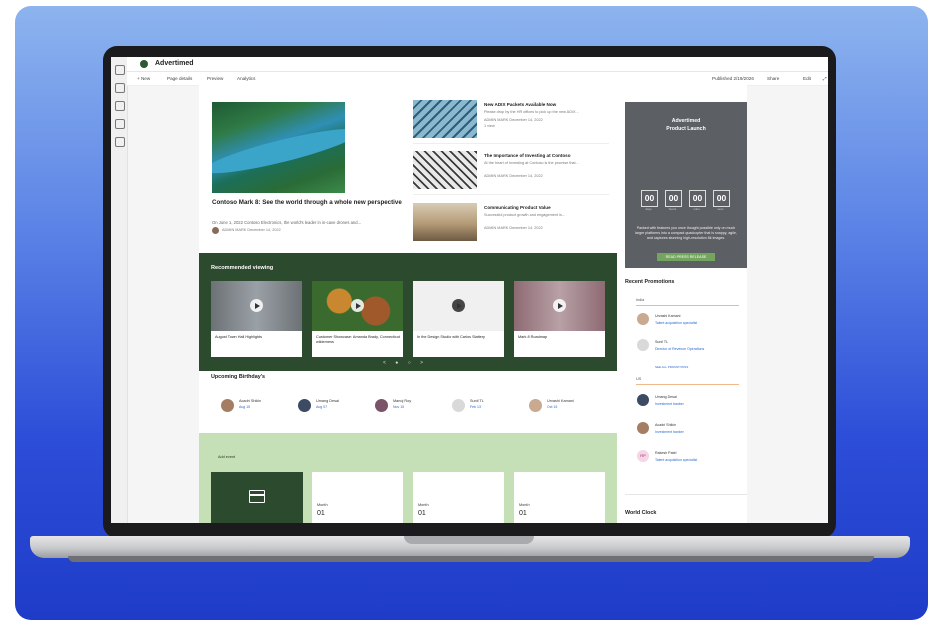 The image size is (941, 623). What do you see at coordinates (546, 155) in the screenshot?
I see `news-title-2: The Importance of Investing at Contoso` at bounding box center [546, 155].